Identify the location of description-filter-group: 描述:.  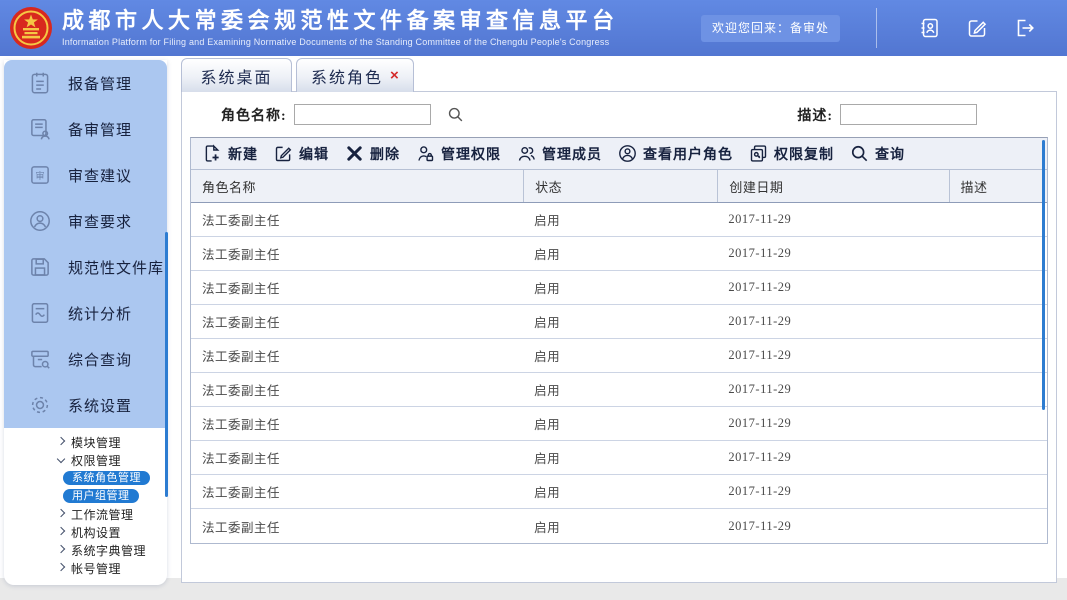
(887, 114).